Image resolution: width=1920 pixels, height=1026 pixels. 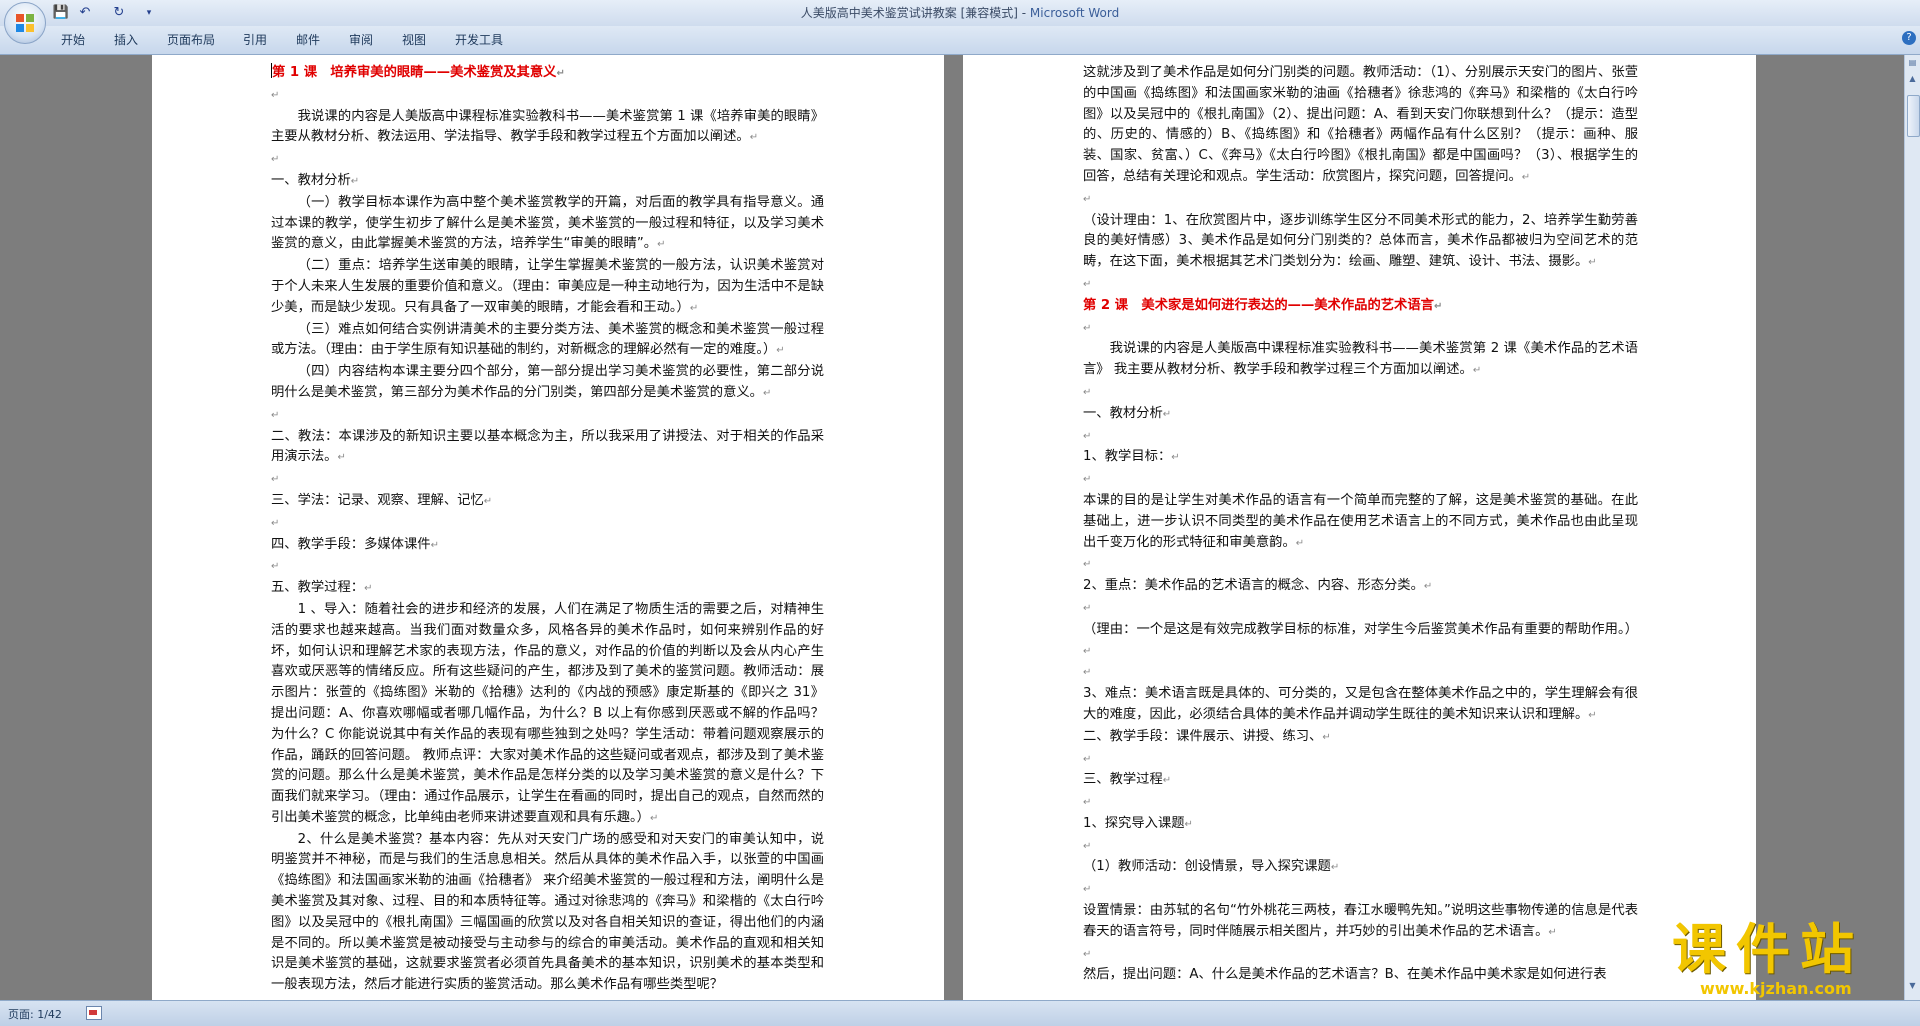 What do you see at coordinates (1912, 63) in the screenshot?
I see `ruler-toggle-icon: ▤` at bounding box center [1912, 63].